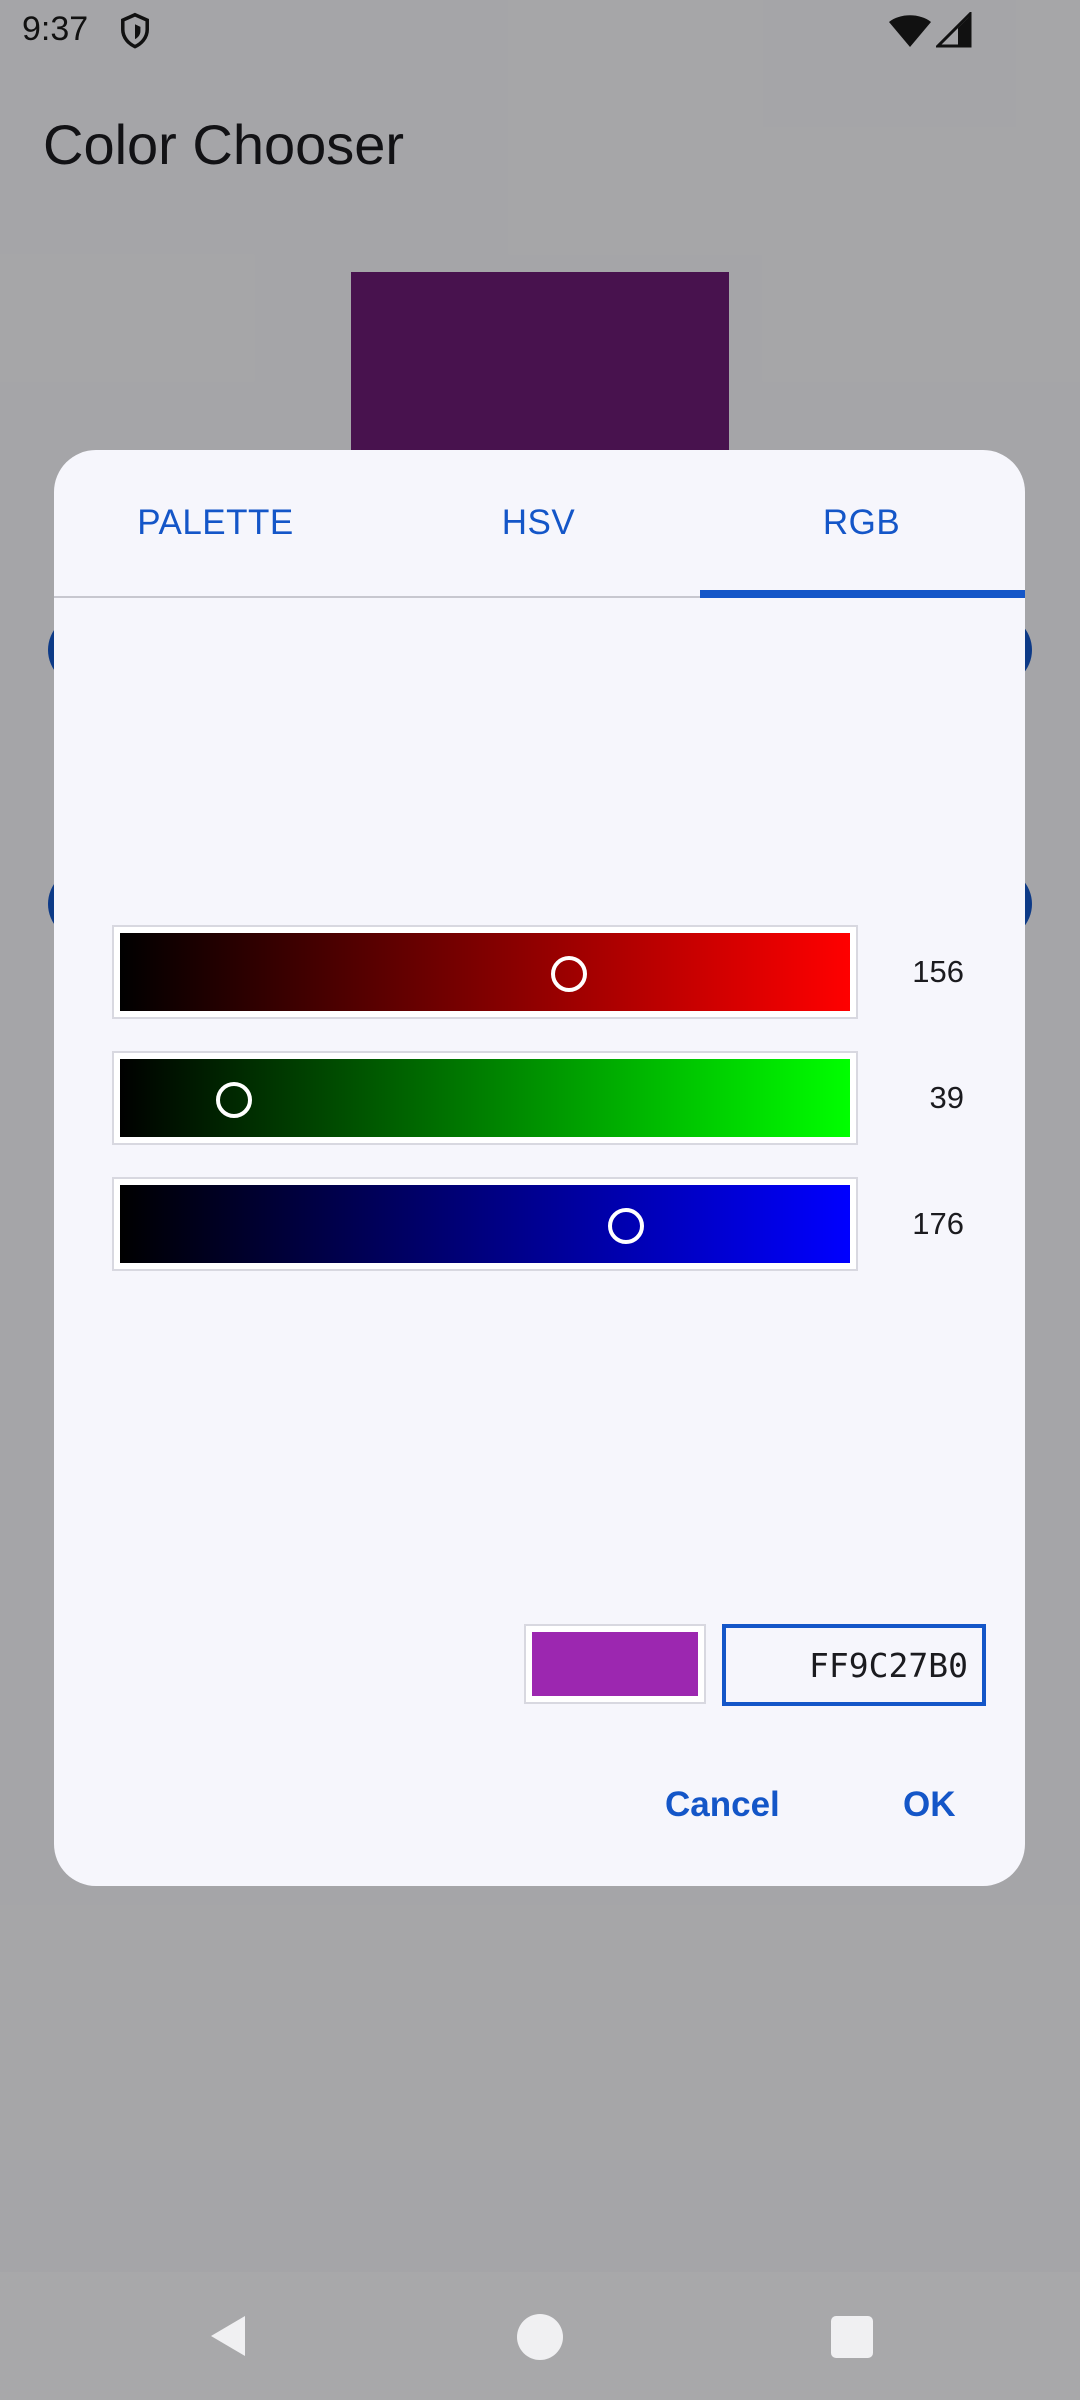 The image size is (1080, 2400). I want to click on color-swatch-fill, so click(615, 1664).